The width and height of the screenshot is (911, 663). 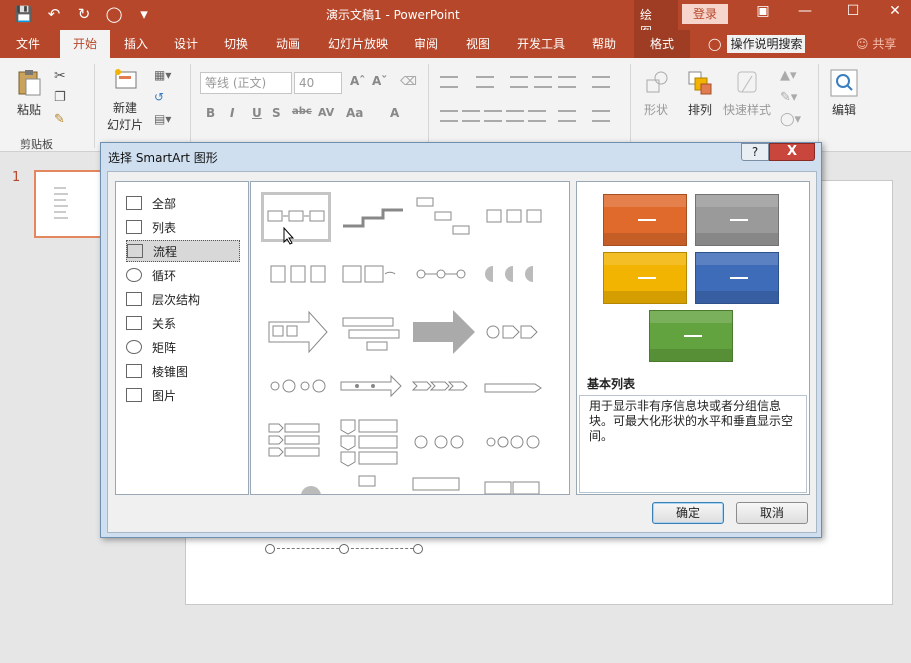 What do you see at coordinates (59, 119) in the screenshot?
I see `format-painter-icon: ✎` at bounding box center [59, 119].